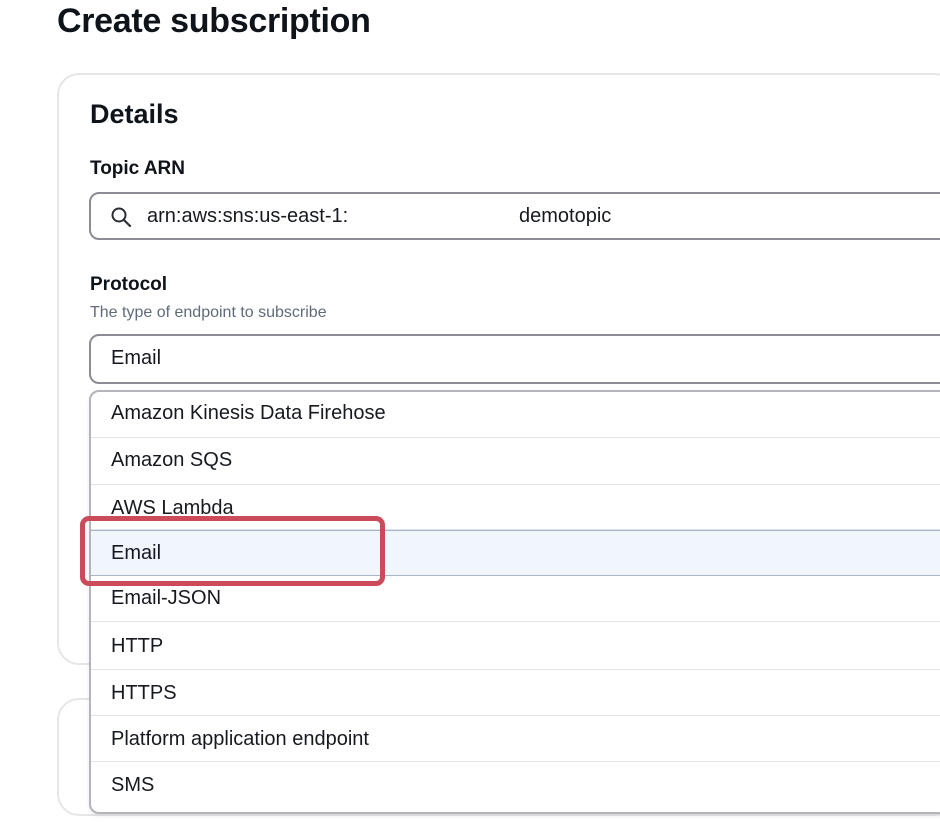  I want to click on details-heading: Details, so click(134, 114).